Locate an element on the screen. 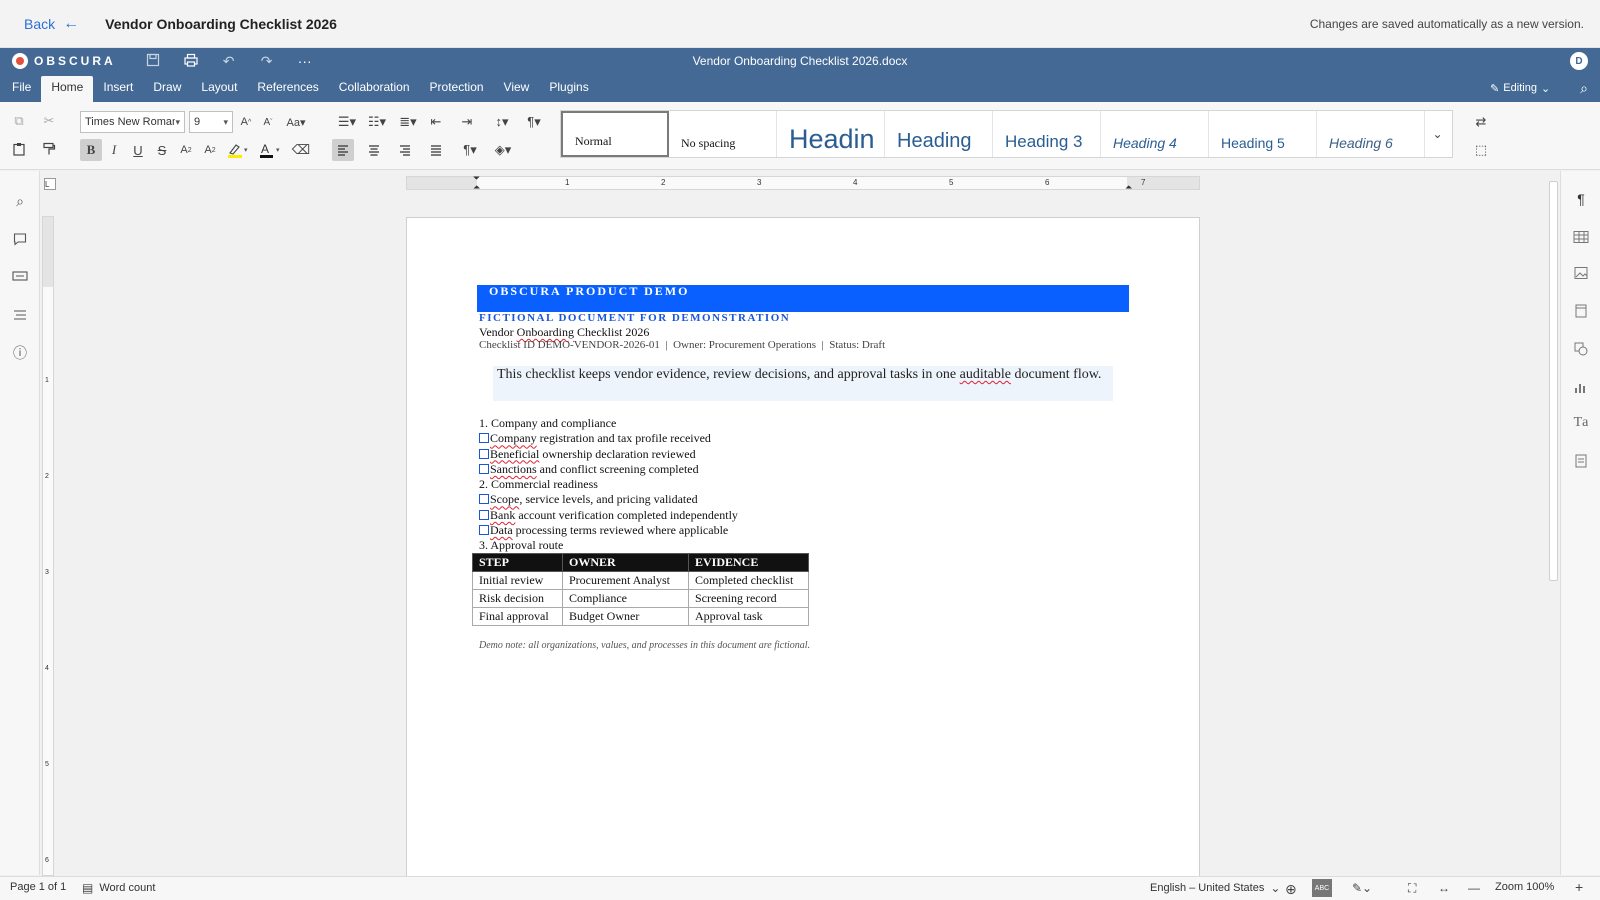  text-art-icon: Tа is located at coordinates (1581, 423).